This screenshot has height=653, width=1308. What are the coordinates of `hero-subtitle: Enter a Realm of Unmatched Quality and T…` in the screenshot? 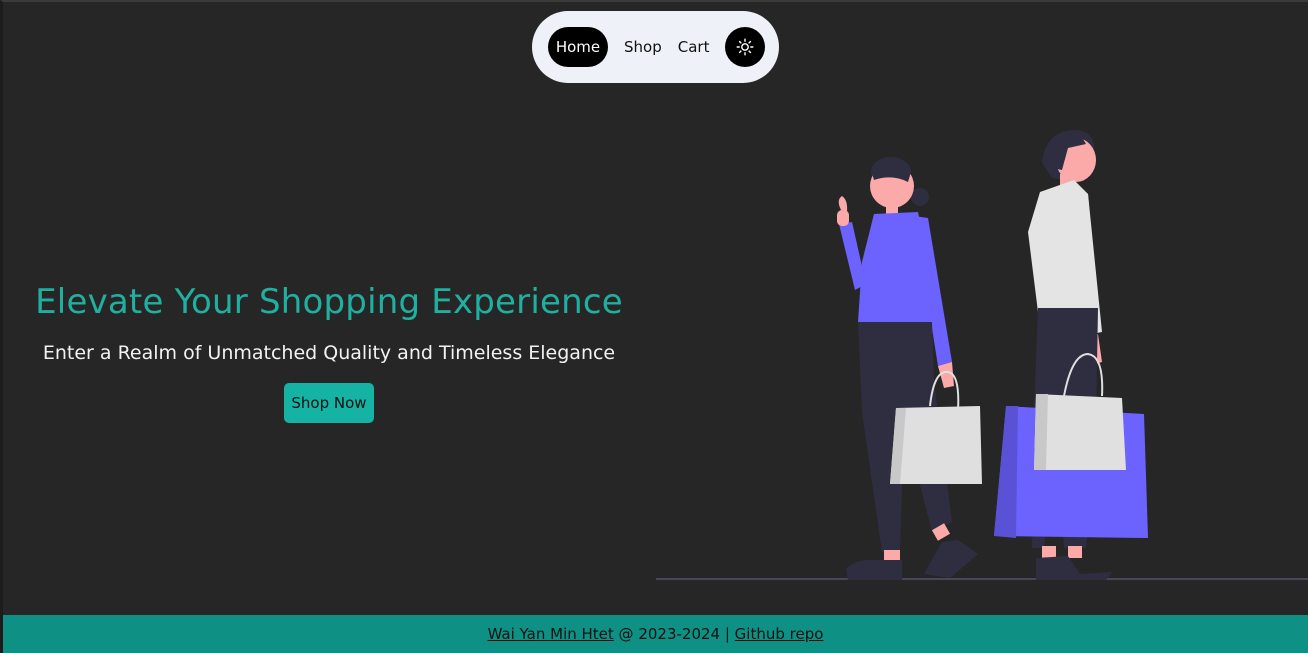 It's located at (329, 353).